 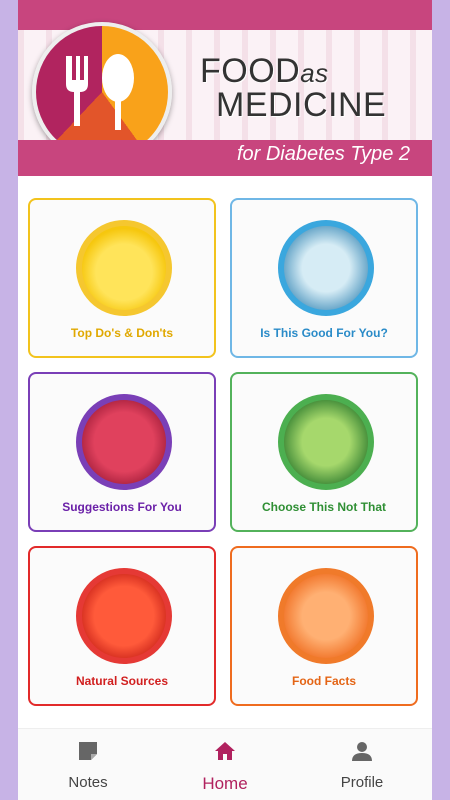 What do you see at coordinates (326, 616) in the screenshot?
I see `carrot-icon` at bounding box center [326, 616].